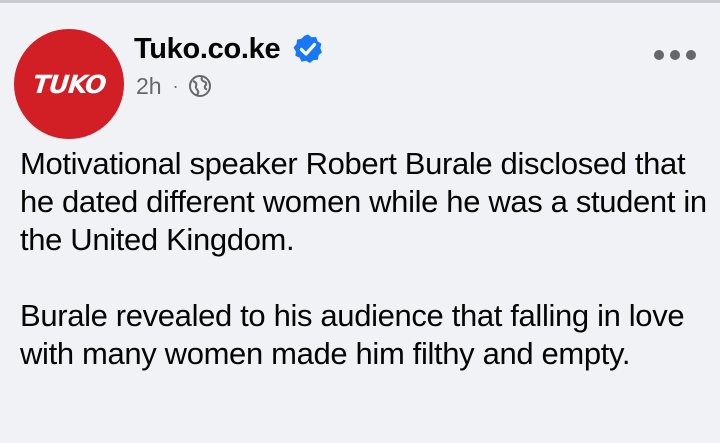 The height and width of the screenshot is (443, 720). I want to click on more-options-icon, so click(675, 55).